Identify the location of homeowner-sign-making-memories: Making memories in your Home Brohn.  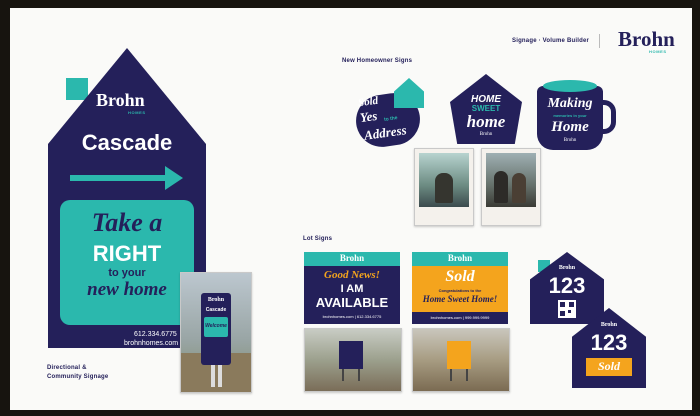
(576, 114).